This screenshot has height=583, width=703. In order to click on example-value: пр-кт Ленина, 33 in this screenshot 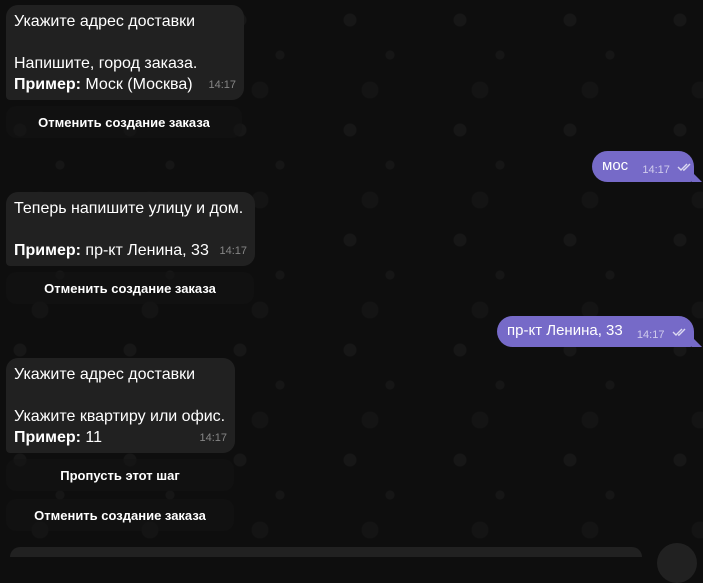, I will do `click(147, 250)`.